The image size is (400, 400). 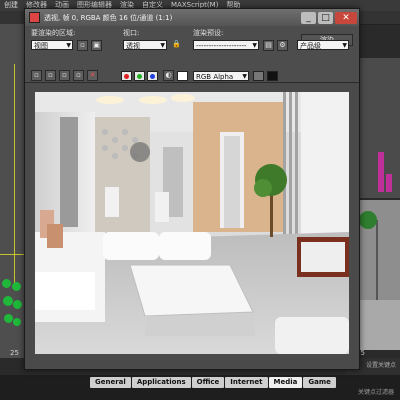 I want to click on quality-dropdown: 产品级 ▼, so click(x=323, y=45).